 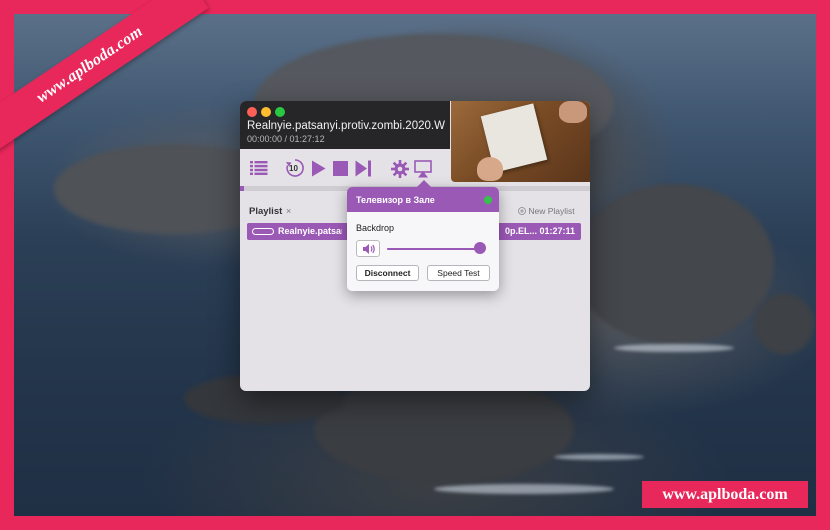 I want to click on new-playlist-label: New Playlist, so click(x=551, y=211).